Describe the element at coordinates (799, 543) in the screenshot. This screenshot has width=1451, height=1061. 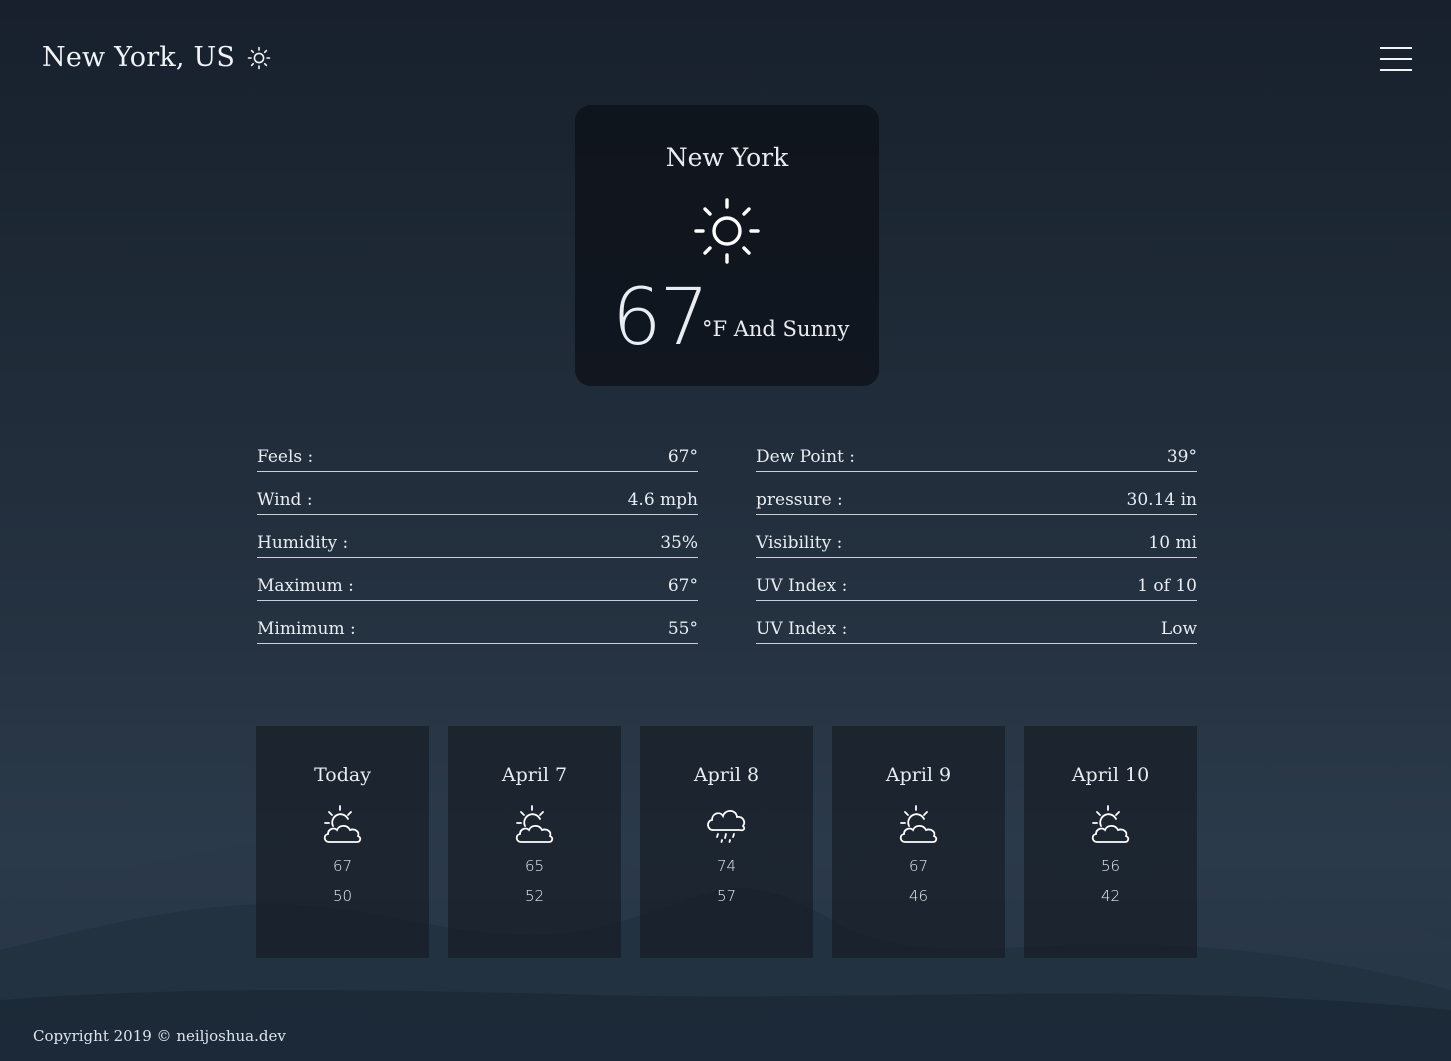
I see `detail-label: Visibility :` at that location.